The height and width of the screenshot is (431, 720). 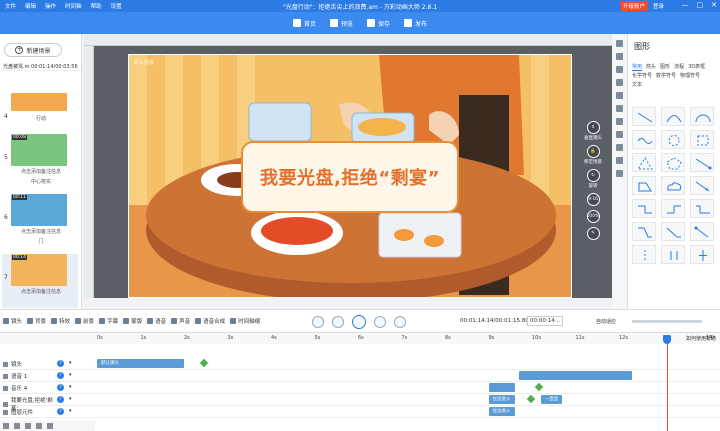 What do you see at coordinates (619, 147) in the screenshot?
I see `bubble-category-icon` at bounding box center [619, 147].